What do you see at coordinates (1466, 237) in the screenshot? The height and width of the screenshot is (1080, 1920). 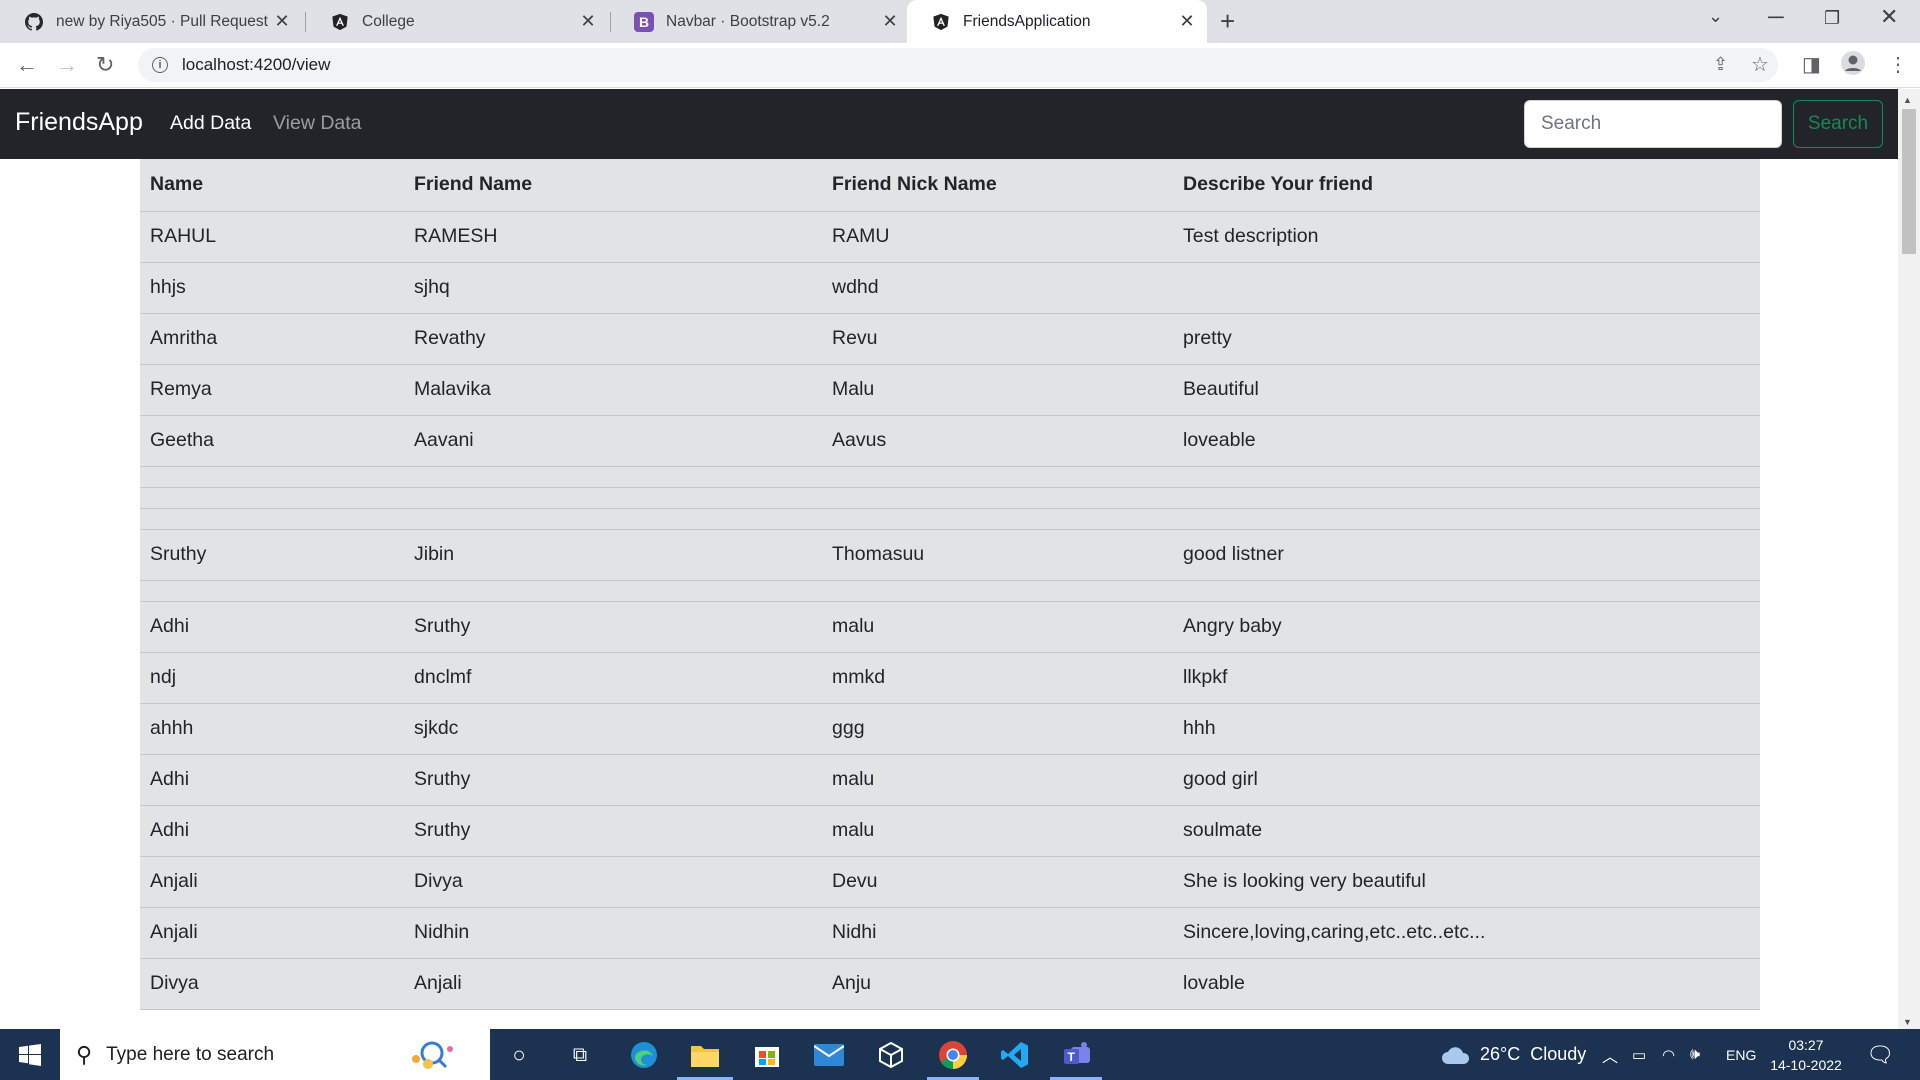 I see `table-cell: Test description` at bounding box center [1466, 237].